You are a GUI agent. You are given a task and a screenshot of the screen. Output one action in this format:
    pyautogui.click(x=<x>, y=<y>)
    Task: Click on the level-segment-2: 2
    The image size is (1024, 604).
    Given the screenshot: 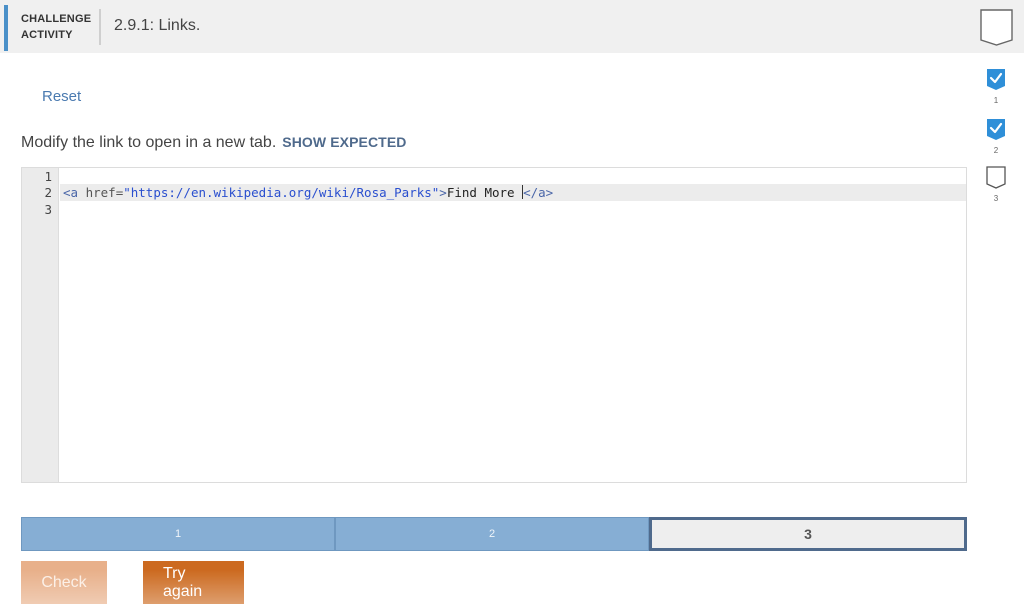 What is the action you would take?
    pyautogui.click(x=492, y=534)
    